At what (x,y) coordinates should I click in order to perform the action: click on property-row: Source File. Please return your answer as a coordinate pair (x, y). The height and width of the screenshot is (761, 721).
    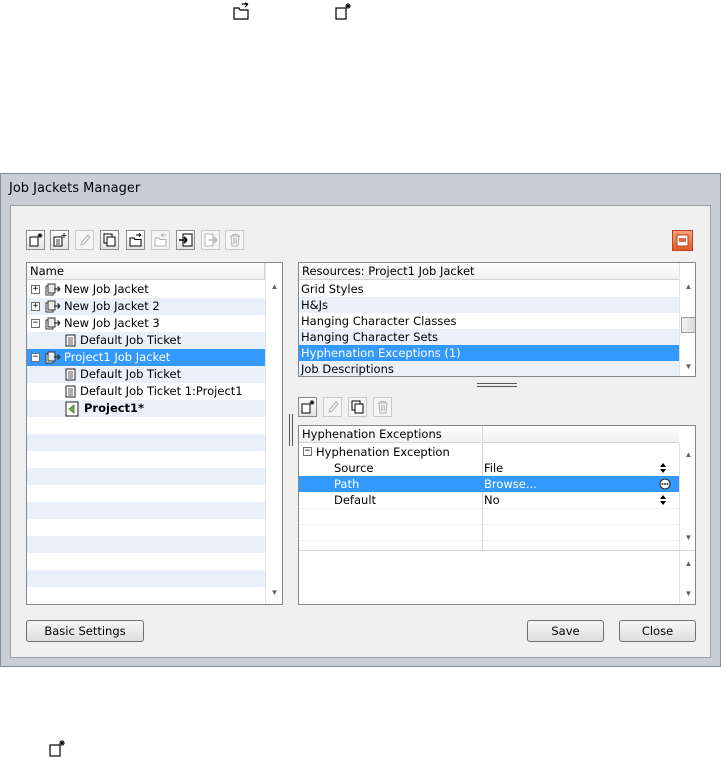
    Looking at the image, I should click on (489, 468).